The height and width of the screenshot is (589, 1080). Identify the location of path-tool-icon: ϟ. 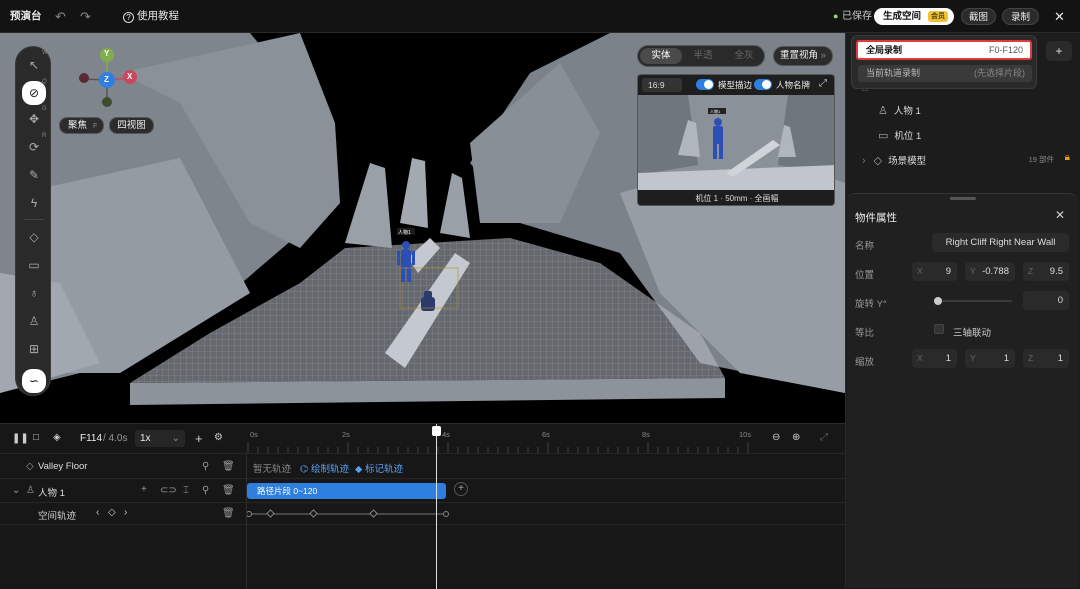
(34, 203).